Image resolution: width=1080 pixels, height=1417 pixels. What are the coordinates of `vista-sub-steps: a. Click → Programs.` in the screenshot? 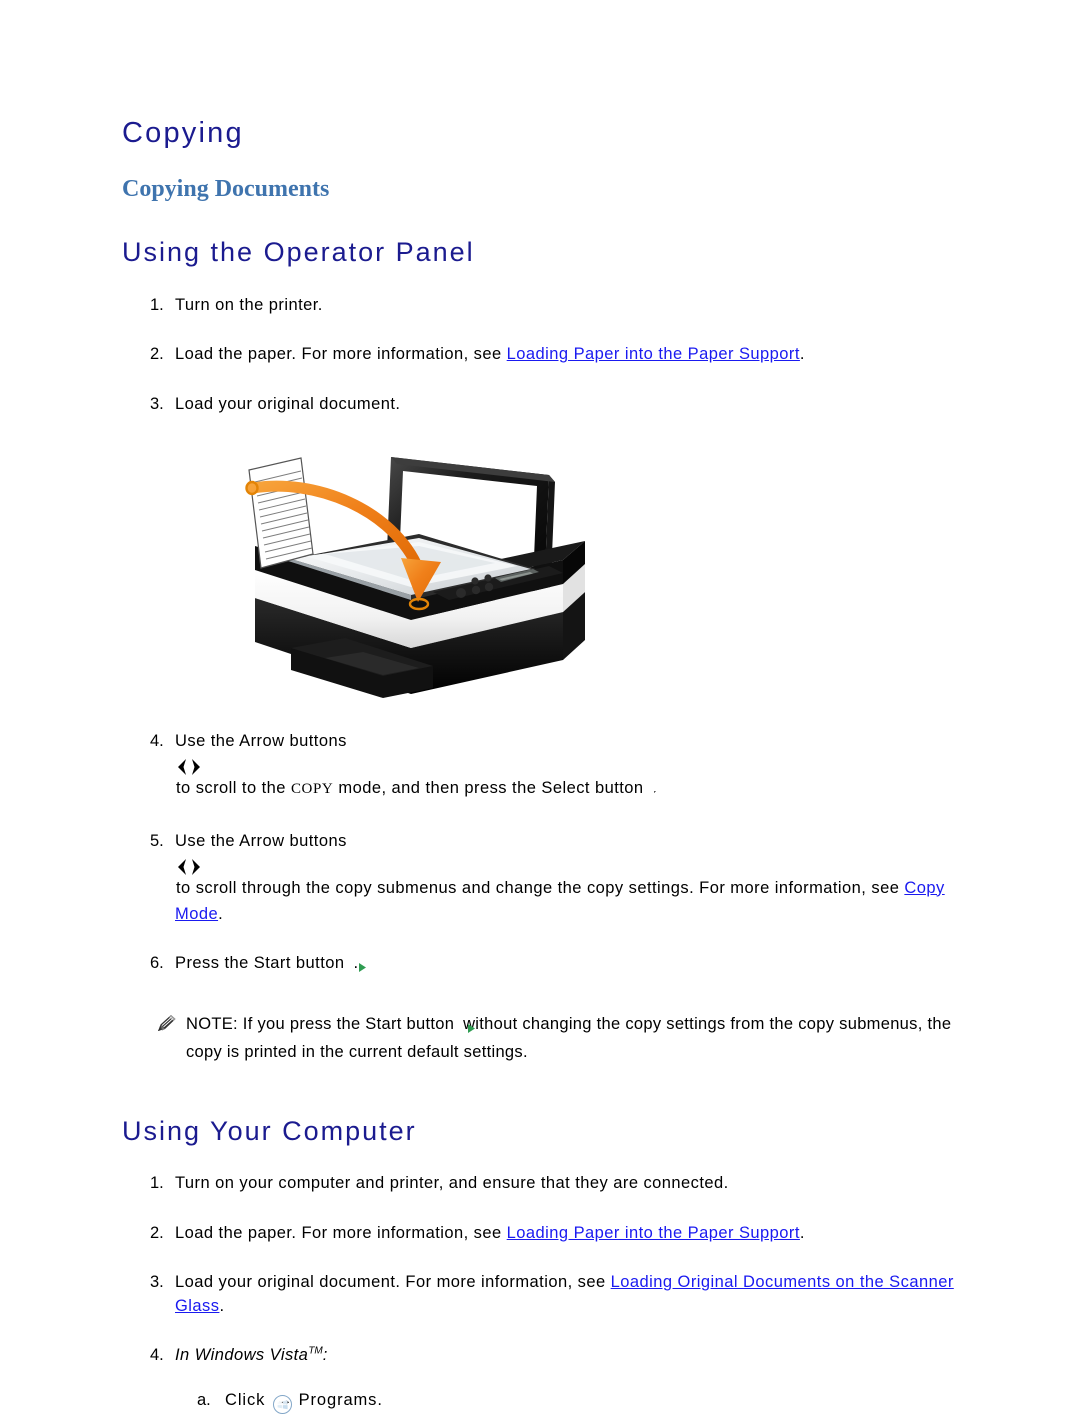 It's located at (578, 1402).